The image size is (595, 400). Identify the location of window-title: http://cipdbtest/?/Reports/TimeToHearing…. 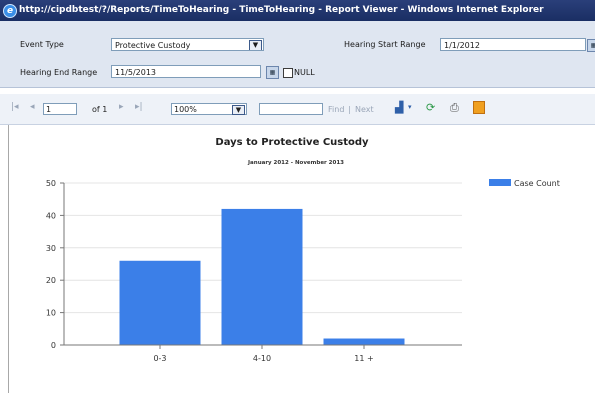
(281, 10).